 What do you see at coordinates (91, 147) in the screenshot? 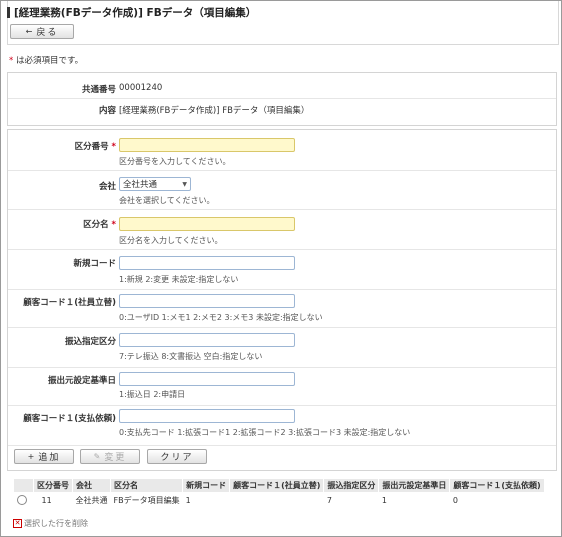
I see `kubun-no-label-text: 区分番号` at bounding box center [91, 147].